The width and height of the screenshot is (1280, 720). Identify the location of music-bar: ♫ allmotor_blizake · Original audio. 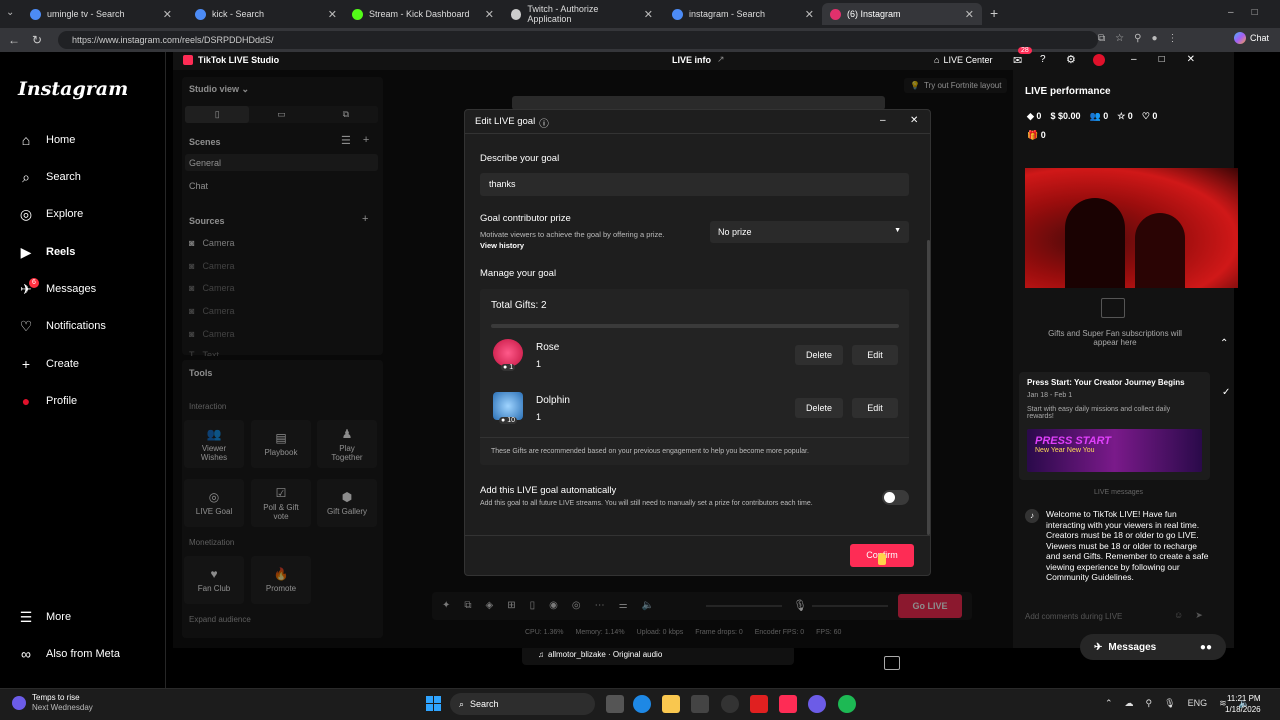
(658, 655).